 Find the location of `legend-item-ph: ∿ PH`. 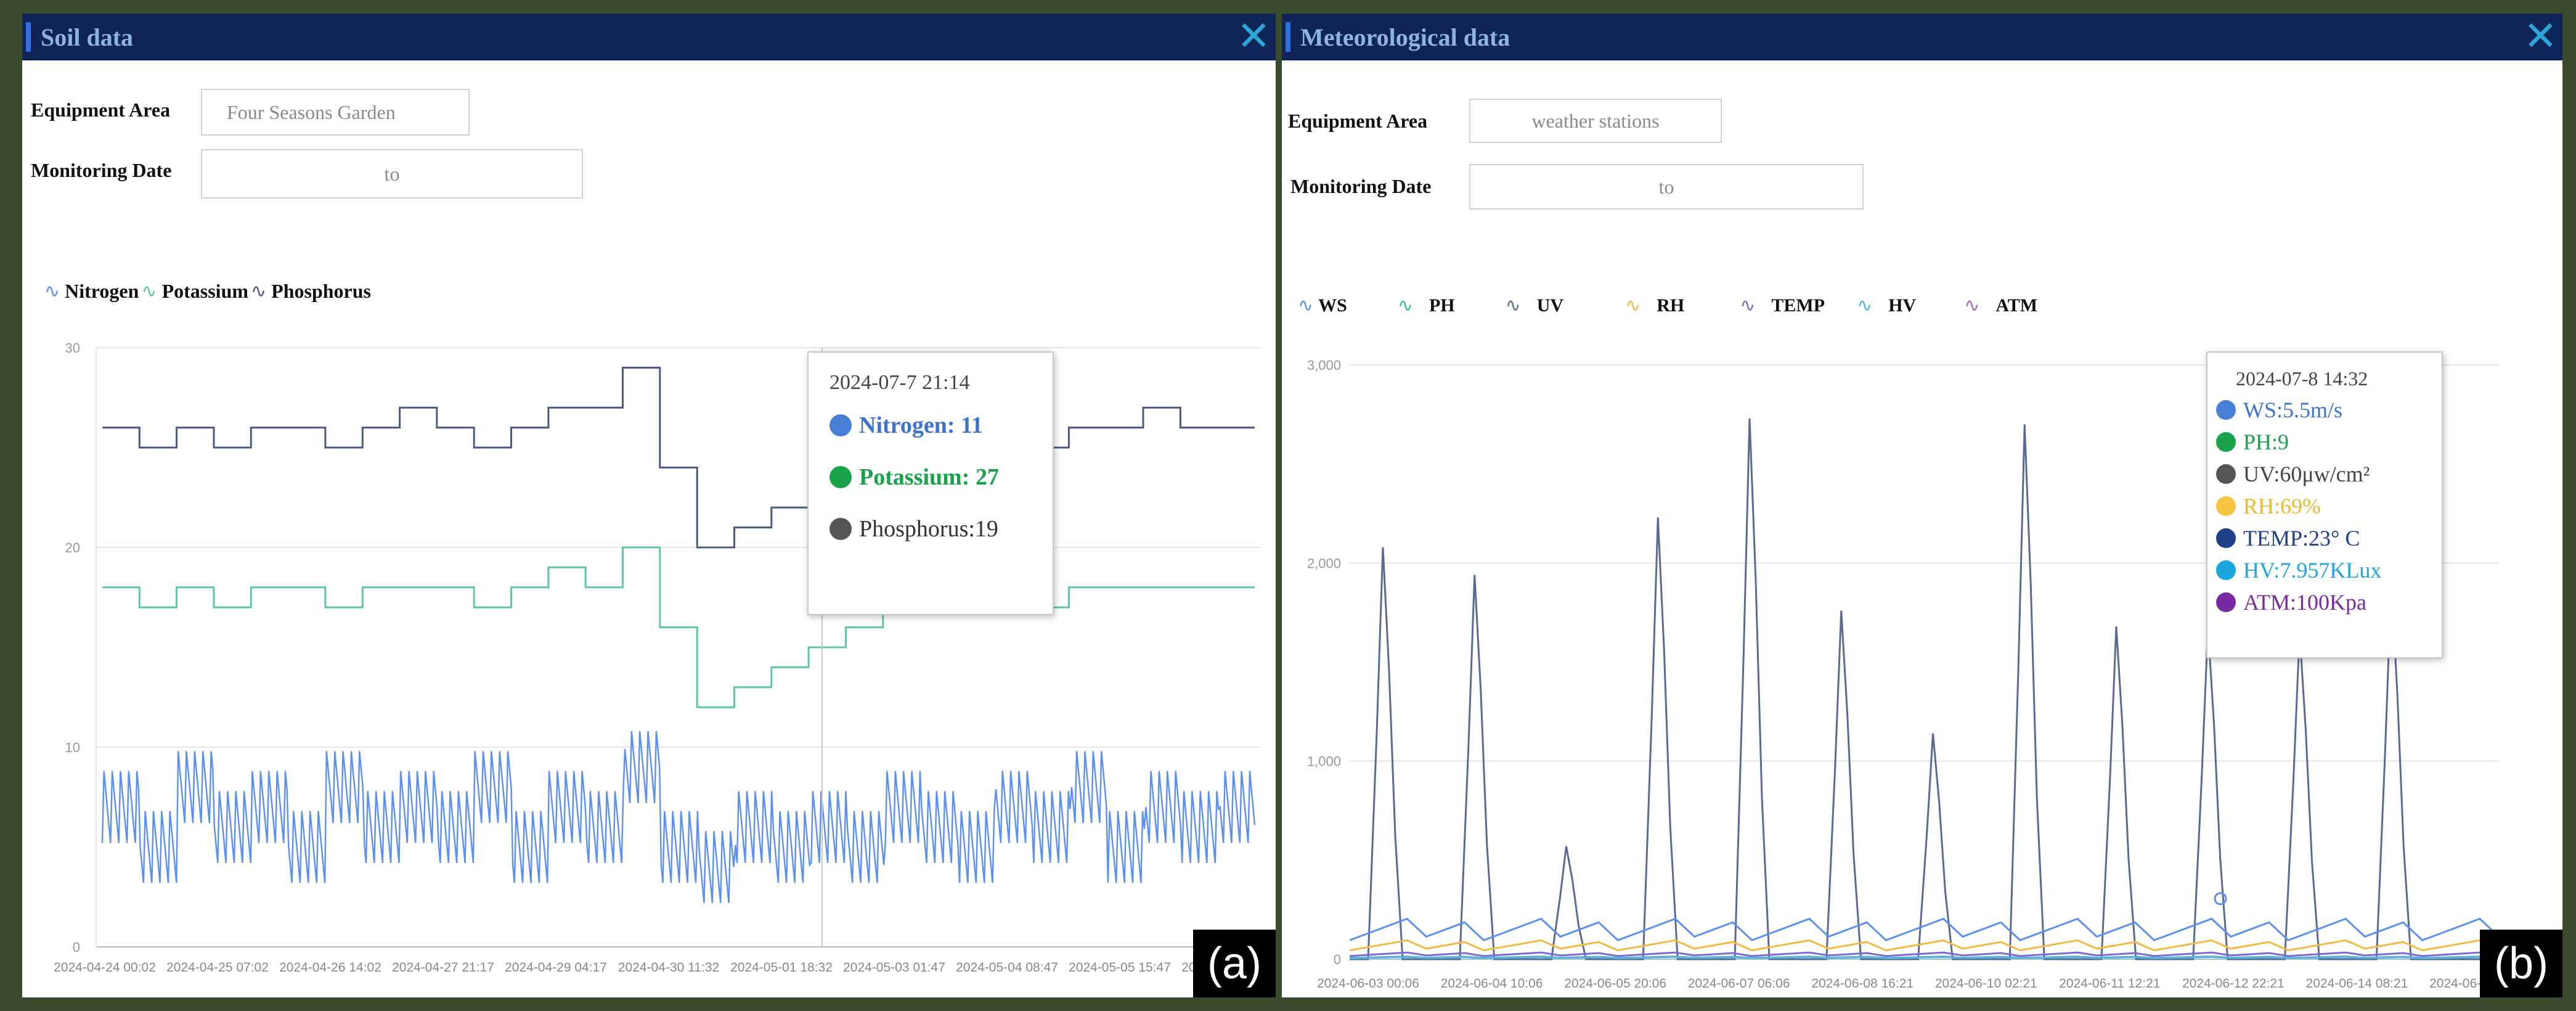

legend-item-ph: ∿ PH is located at coordinates (1427, 305).